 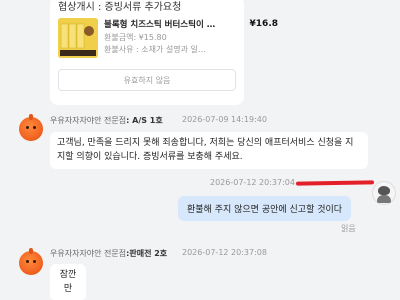 I want to click on agent-message-bubble: 잠깐만, so click(x=68, y=282).